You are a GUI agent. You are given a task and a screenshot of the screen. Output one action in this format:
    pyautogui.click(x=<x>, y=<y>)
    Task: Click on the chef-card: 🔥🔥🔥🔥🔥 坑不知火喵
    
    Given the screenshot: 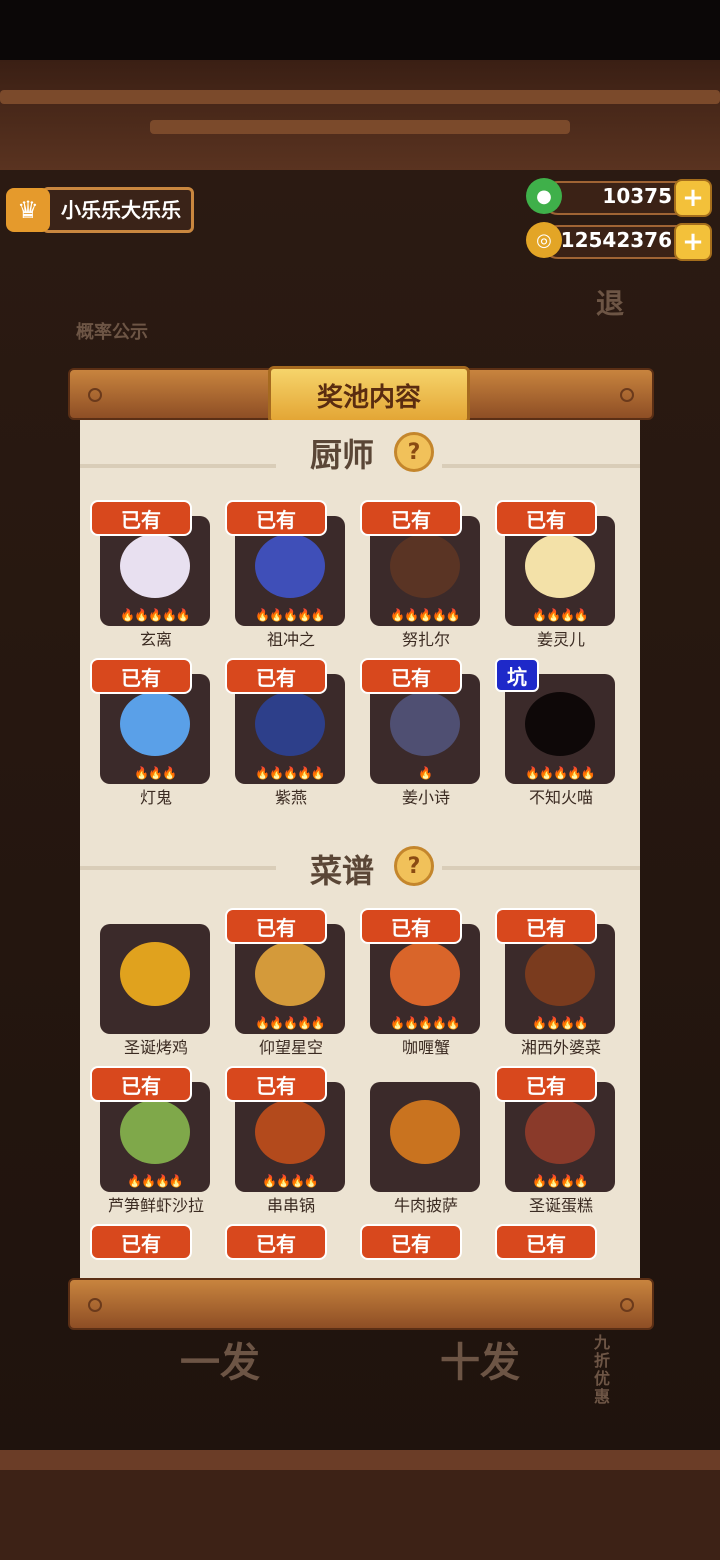 What is the action you would take?
    pyautogui.click(x=556, y=732)
    